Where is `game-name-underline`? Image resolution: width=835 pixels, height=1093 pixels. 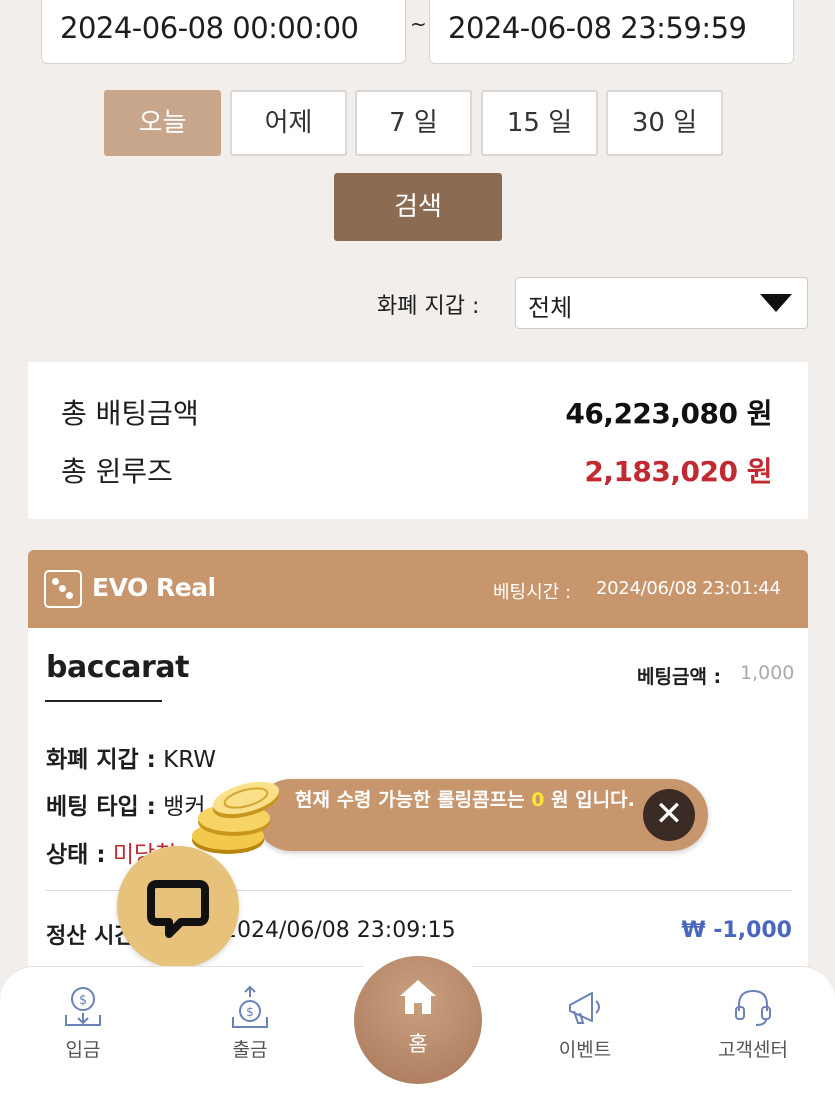 game-name-underline is located at coordinates (103, 701).